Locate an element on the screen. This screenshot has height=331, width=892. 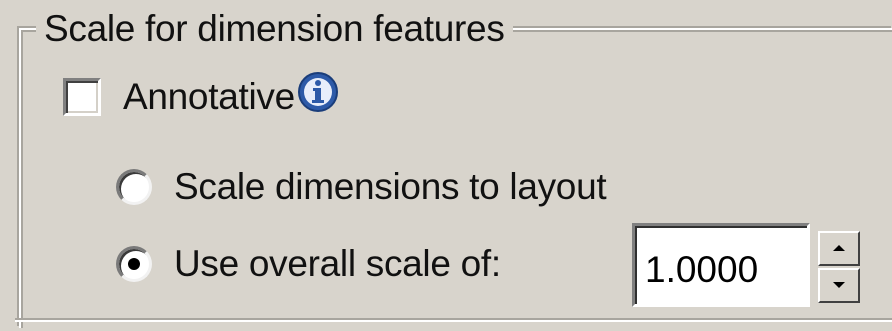
radio-scale-to-layout-row: Scale dimensions to layout is located at coordinates (361, 187).